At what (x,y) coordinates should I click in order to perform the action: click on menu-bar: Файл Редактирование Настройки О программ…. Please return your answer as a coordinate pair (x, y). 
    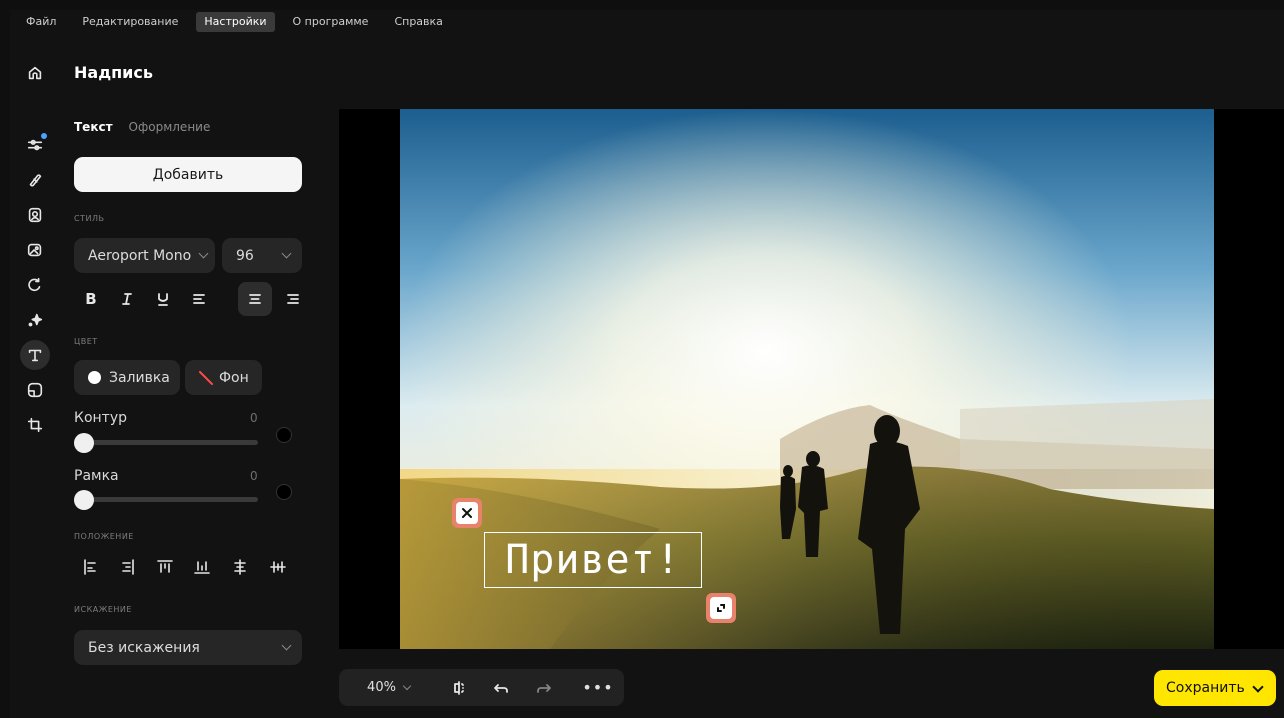
    Looking at the image, I should click on (647, 22).